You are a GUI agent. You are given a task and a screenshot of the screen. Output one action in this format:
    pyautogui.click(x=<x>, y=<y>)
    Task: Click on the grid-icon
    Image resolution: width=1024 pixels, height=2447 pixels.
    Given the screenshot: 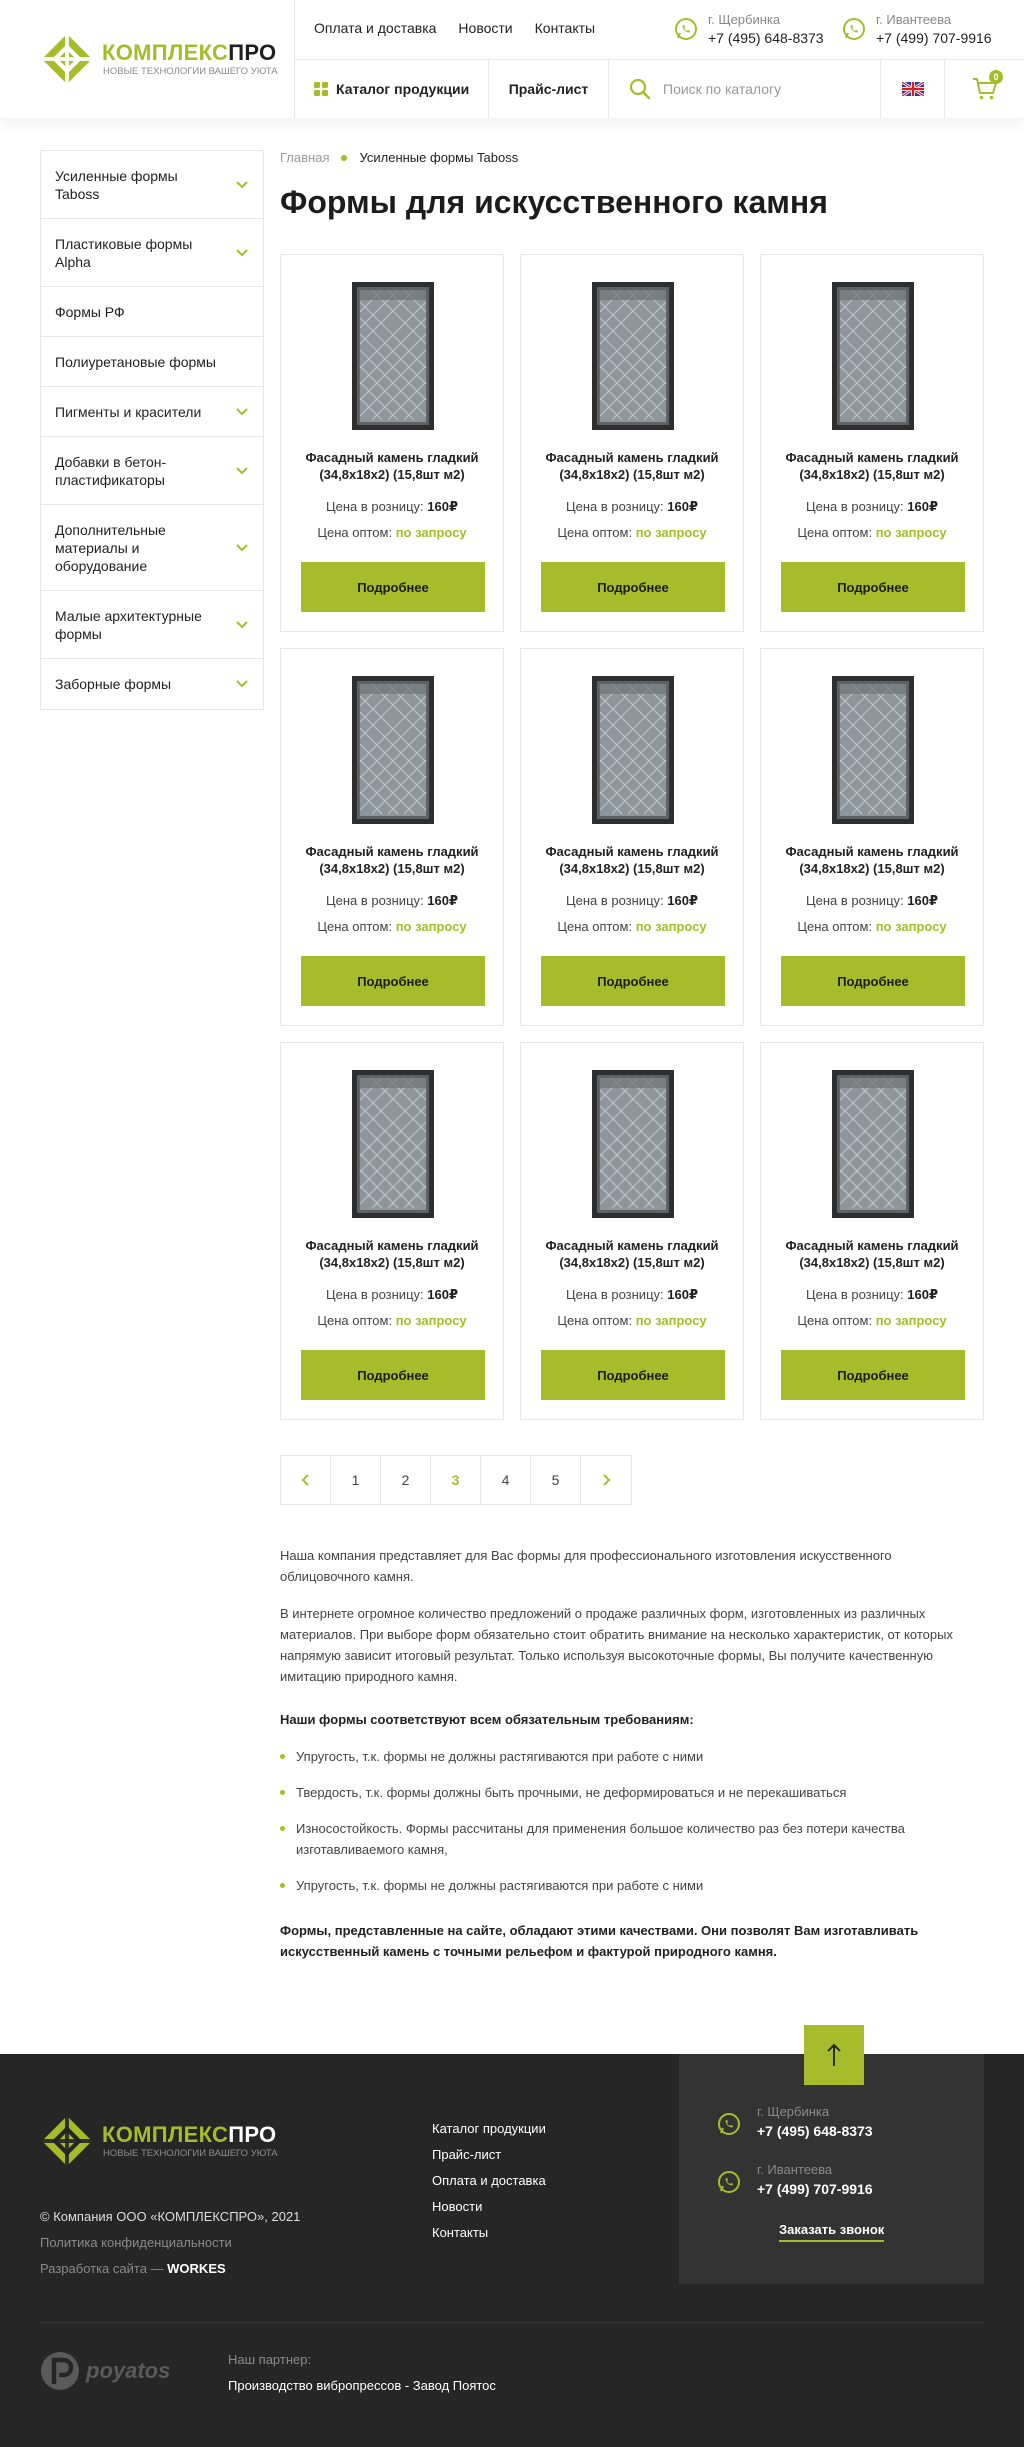 What is the action you would take?
    pyautogui.click(x=321, y=89)
    